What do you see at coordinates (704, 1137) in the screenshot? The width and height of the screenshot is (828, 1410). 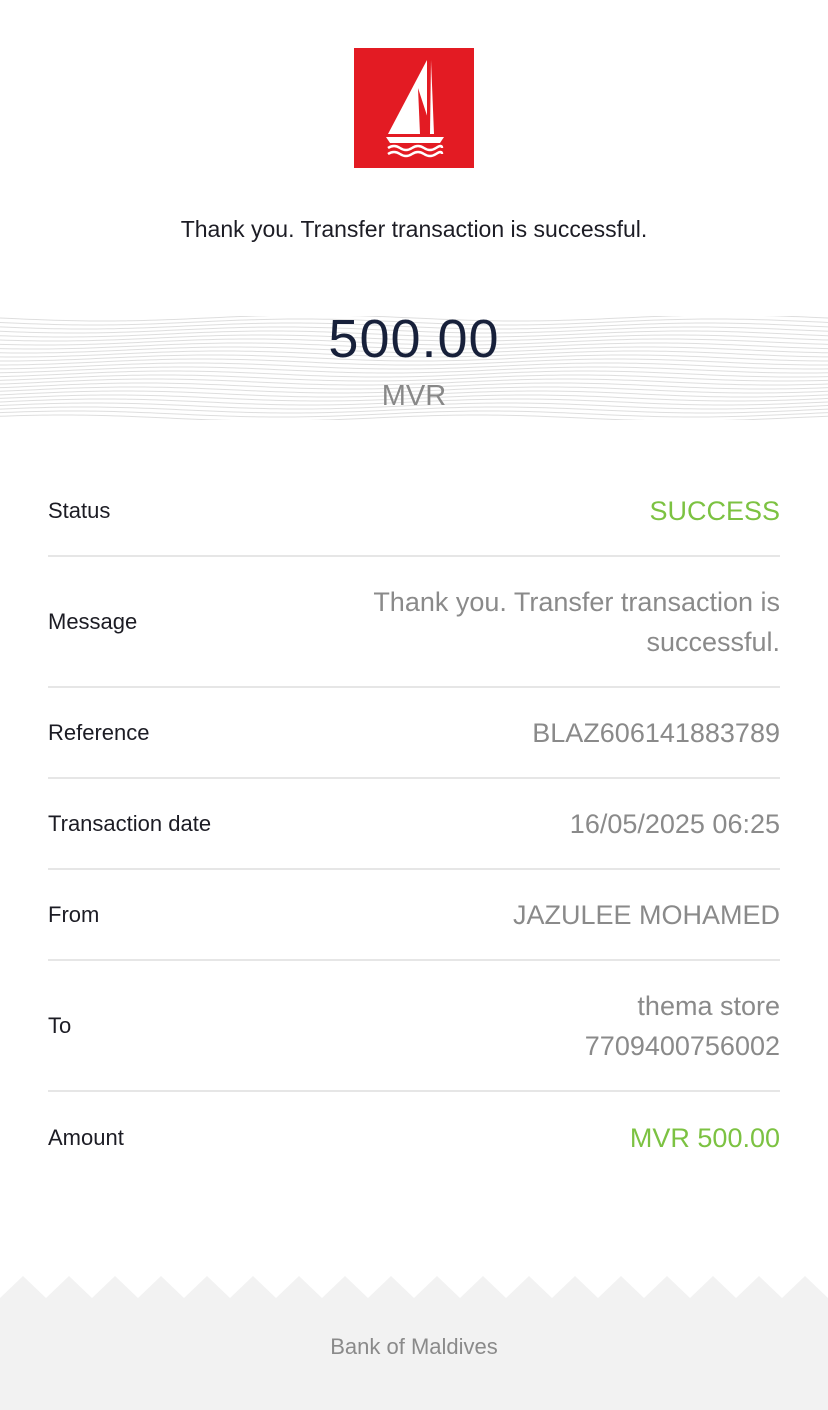 I see `amount-detail-value: MVR 500.00` at bounding box center [704, 1137].